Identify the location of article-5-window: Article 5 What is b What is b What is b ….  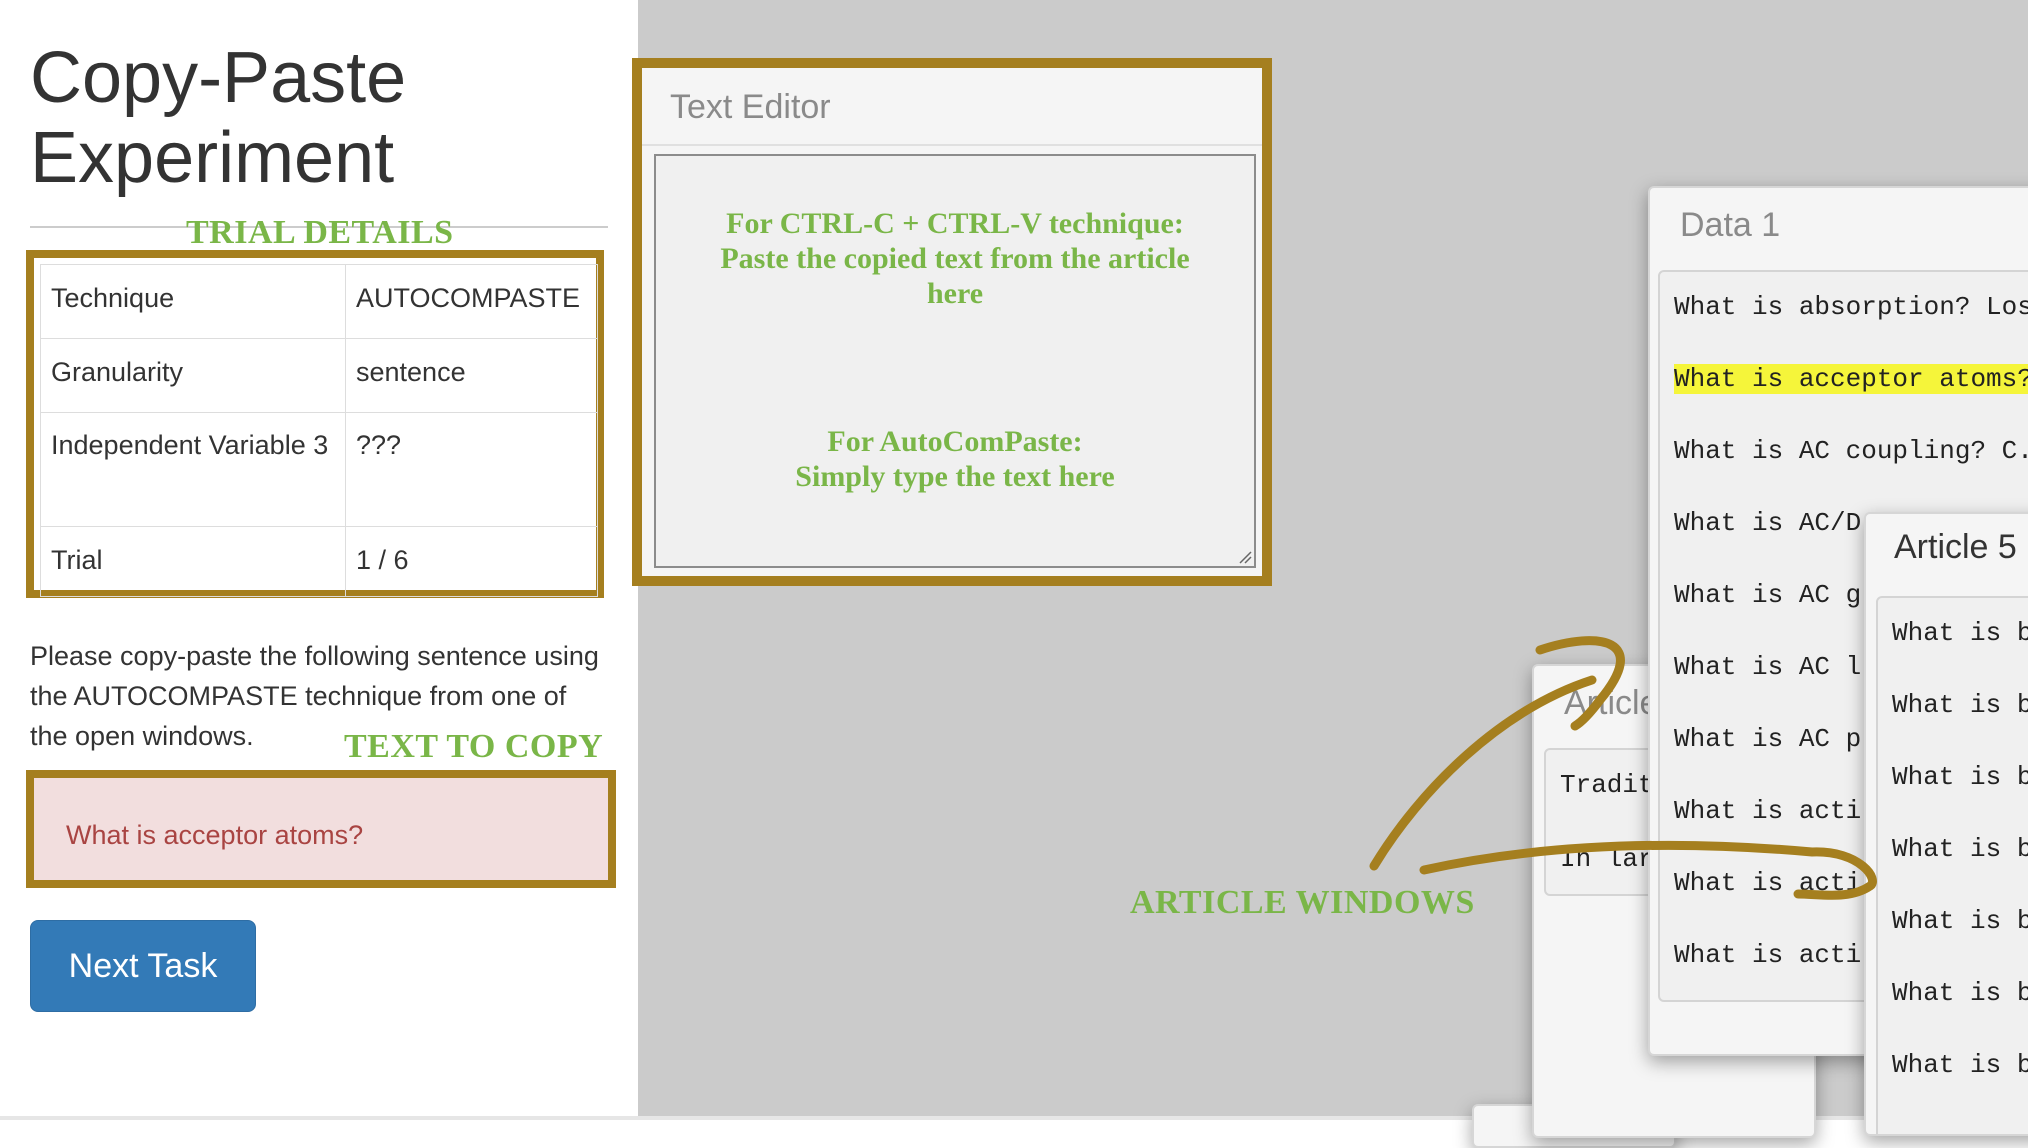
(1946, 824).